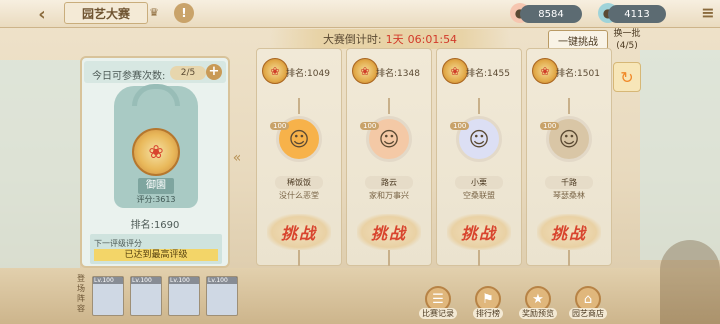 This screenshot has height=324, width=720. I want to click on opponent-rank: 排名:1455, so click(488, 74).